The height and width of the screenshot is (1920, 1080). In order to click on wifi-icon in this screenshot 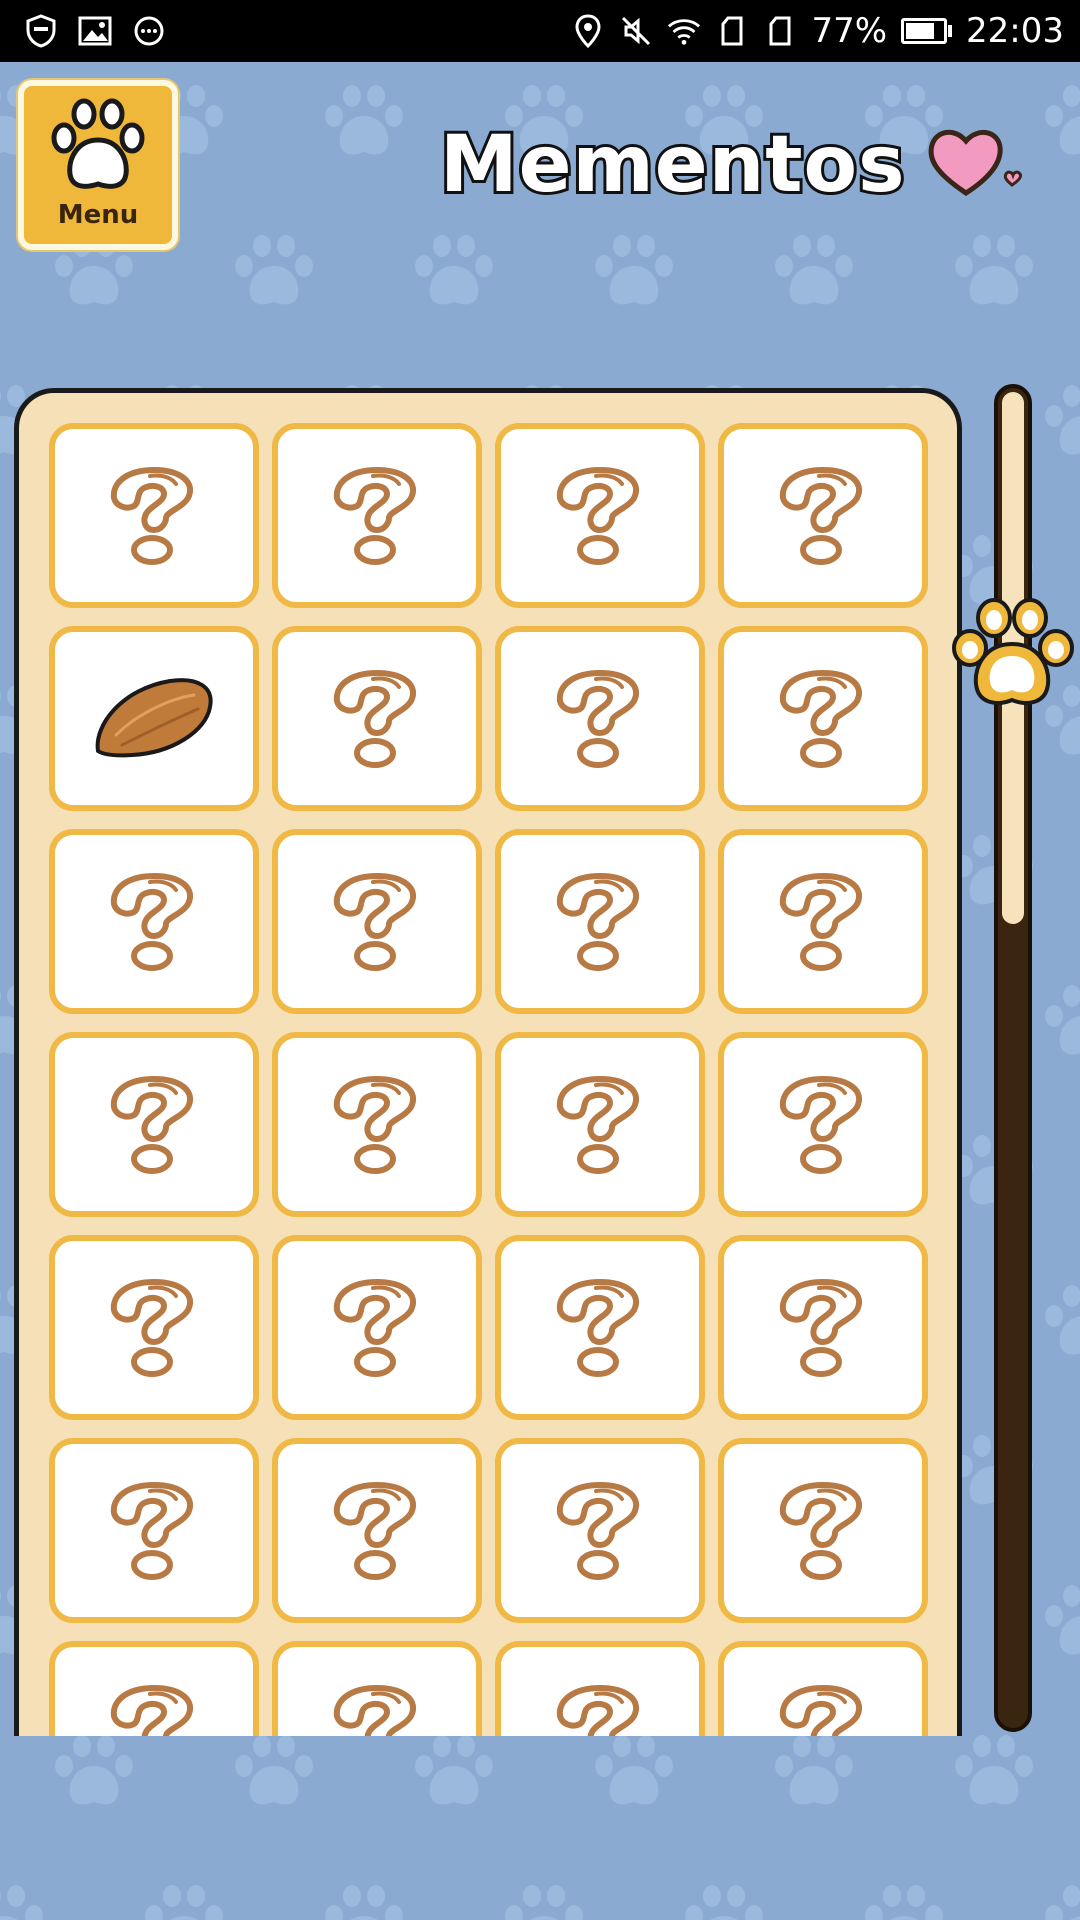, I will do `click(684, 31)`.